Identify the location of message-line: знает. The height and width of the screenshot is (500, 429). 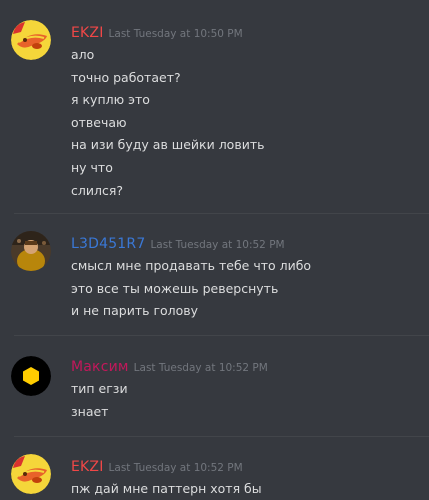
(90, 411).